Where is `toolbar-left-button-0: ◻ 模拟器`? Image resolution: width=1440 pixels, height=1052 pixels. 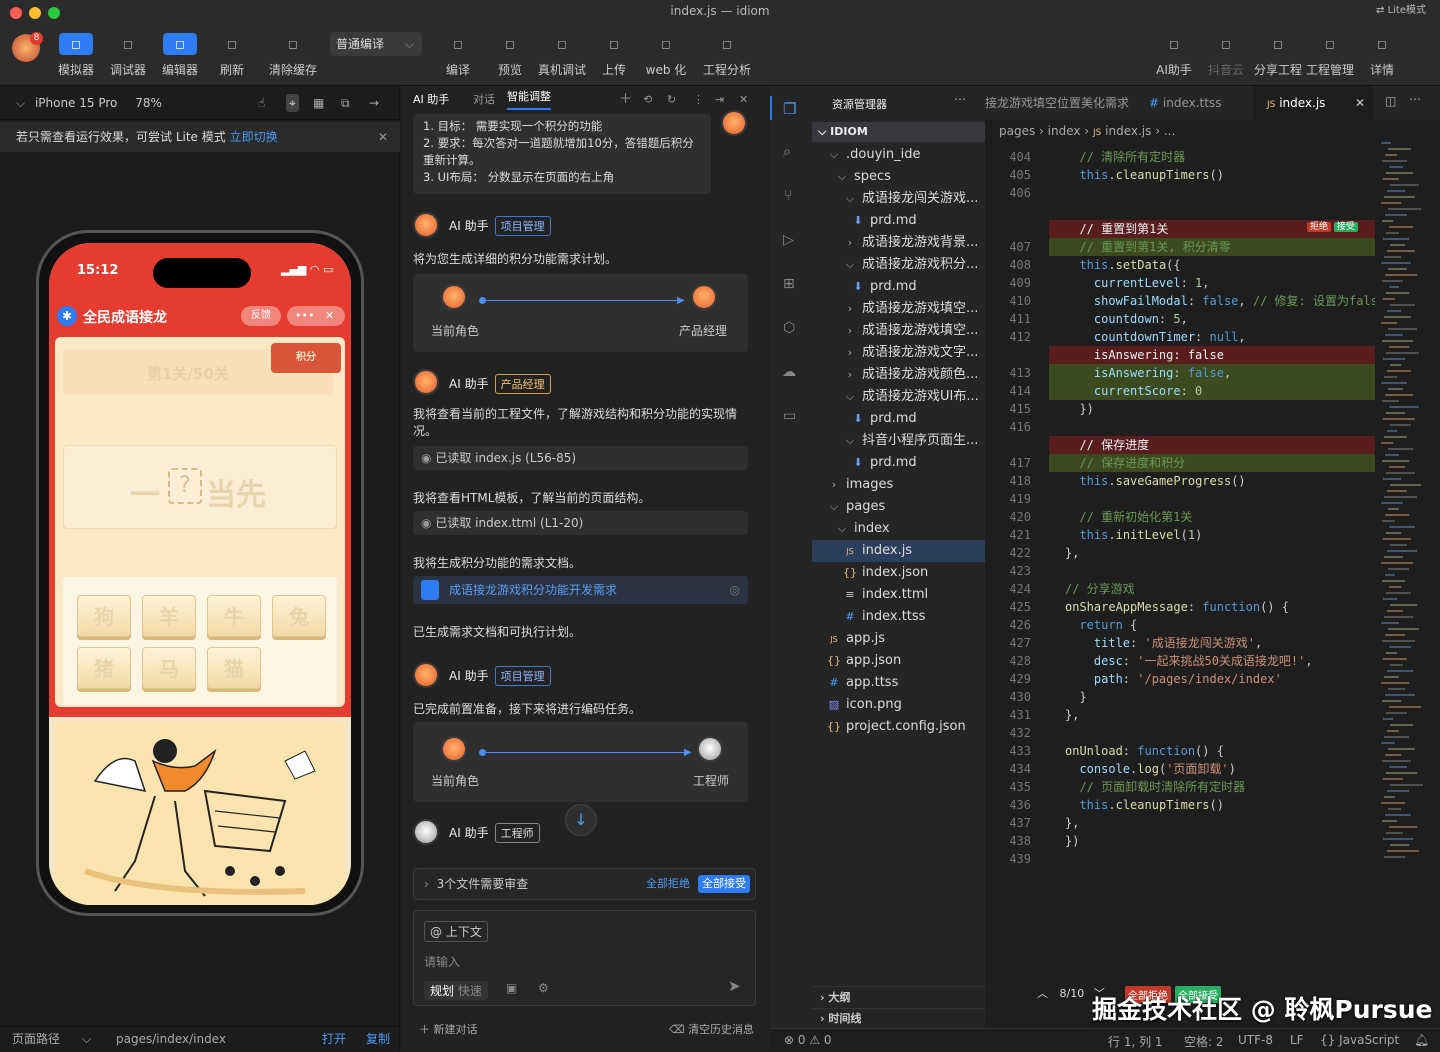 toolbar-left-button-0: ◻ 模拟器 is located at coordinates (76, 55).